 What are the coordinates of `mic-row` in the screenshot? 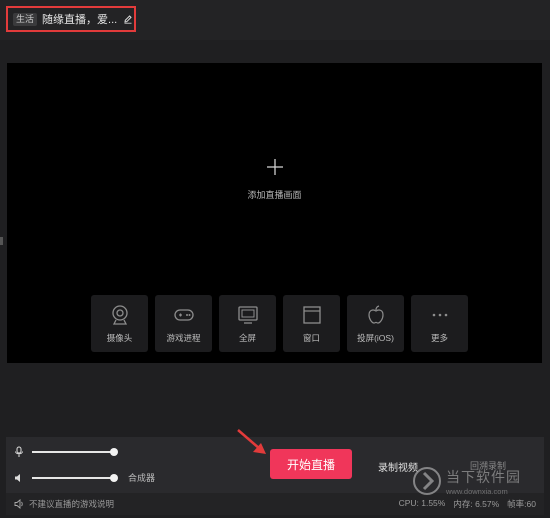 It's located at (66, 452).